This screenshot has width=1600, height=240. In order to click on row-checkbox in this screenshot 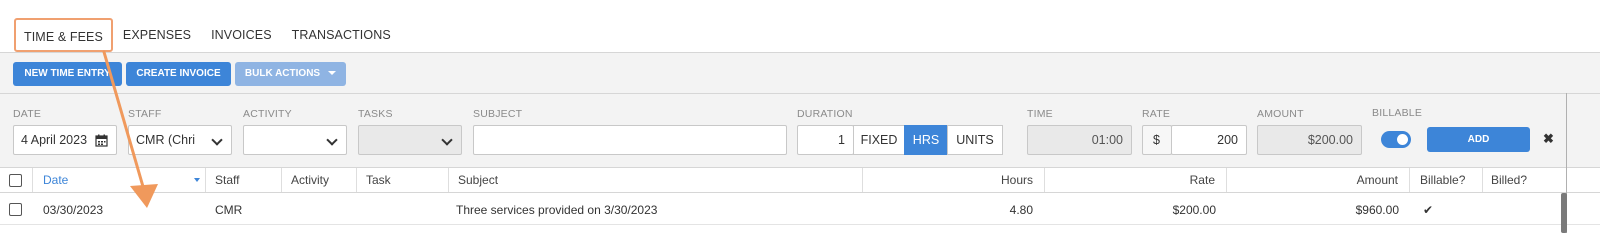, I will do `click(15, 209)`.